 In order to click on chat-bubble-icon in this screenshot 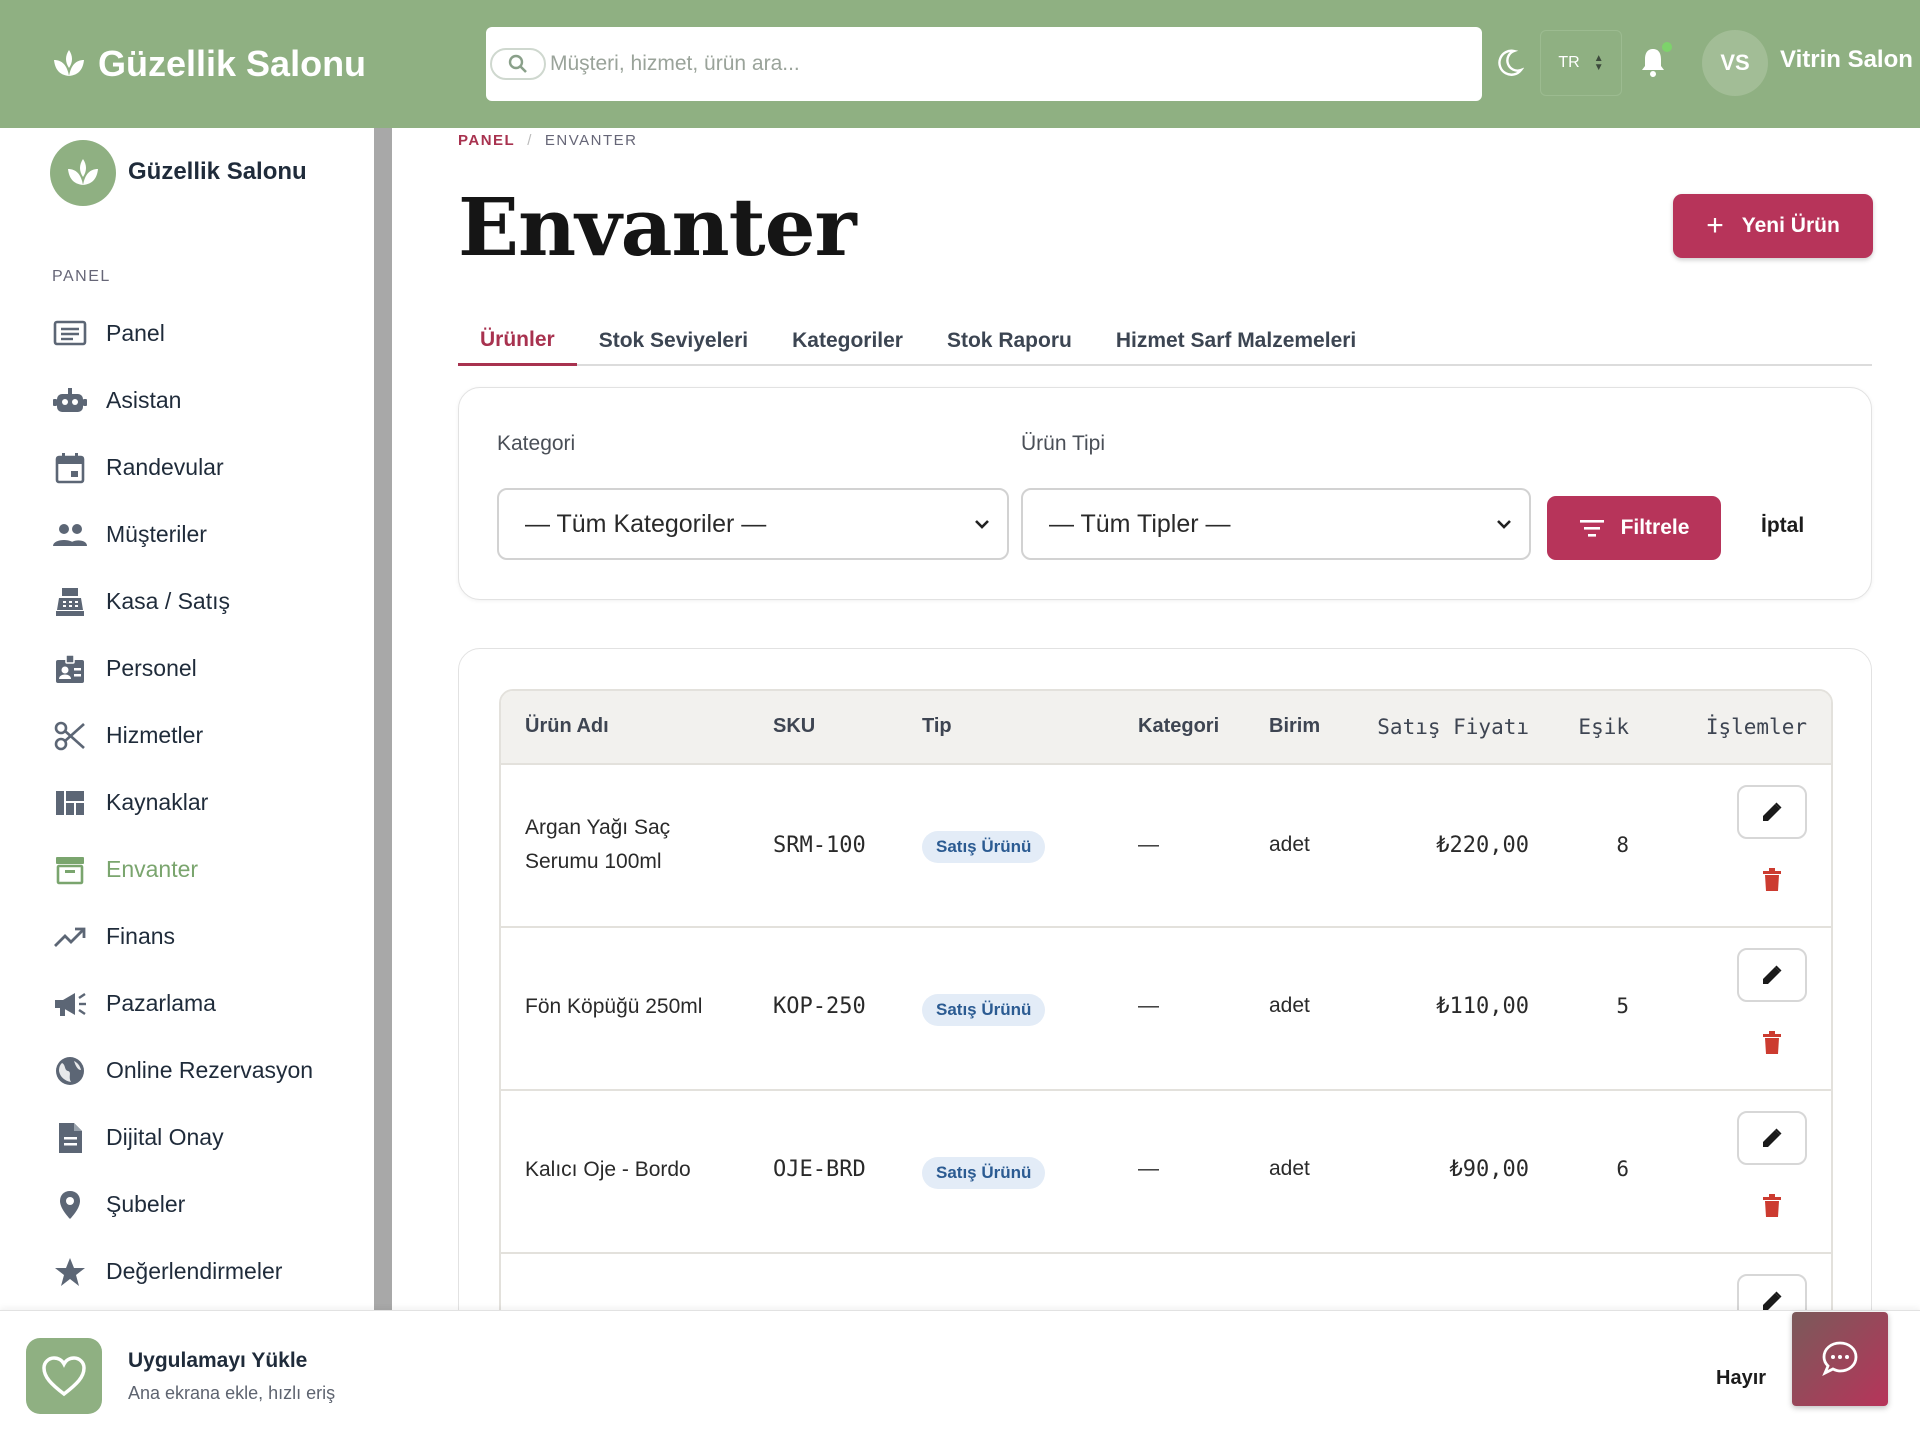, I will do `click(1840, 1358)`.